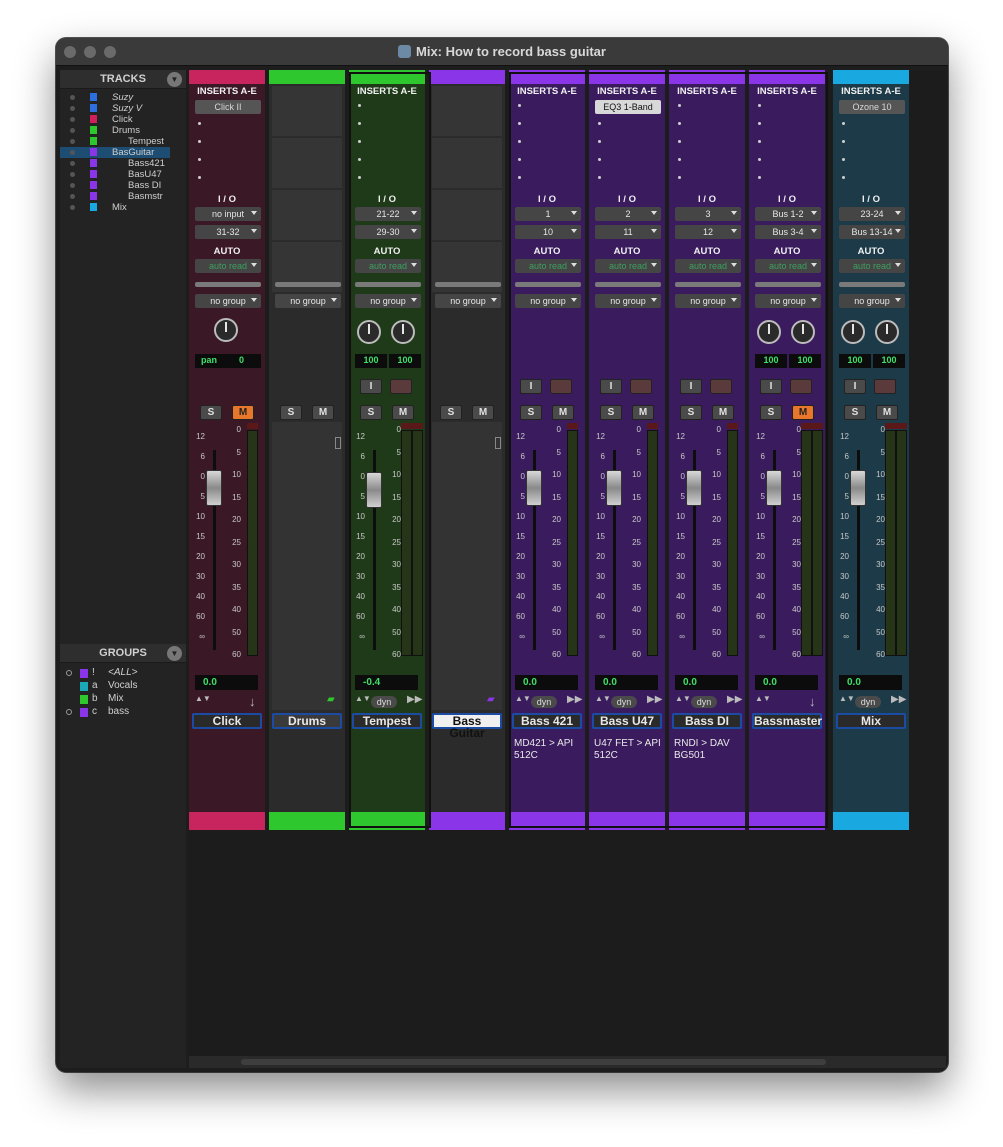 Image resolution: width=1003 pixels, height=1147 pixels. What do you see at coordinates (115, 673) in the screenshot?
I see `group-list-item: ! <ALL>` at bounding box center [115, 673].